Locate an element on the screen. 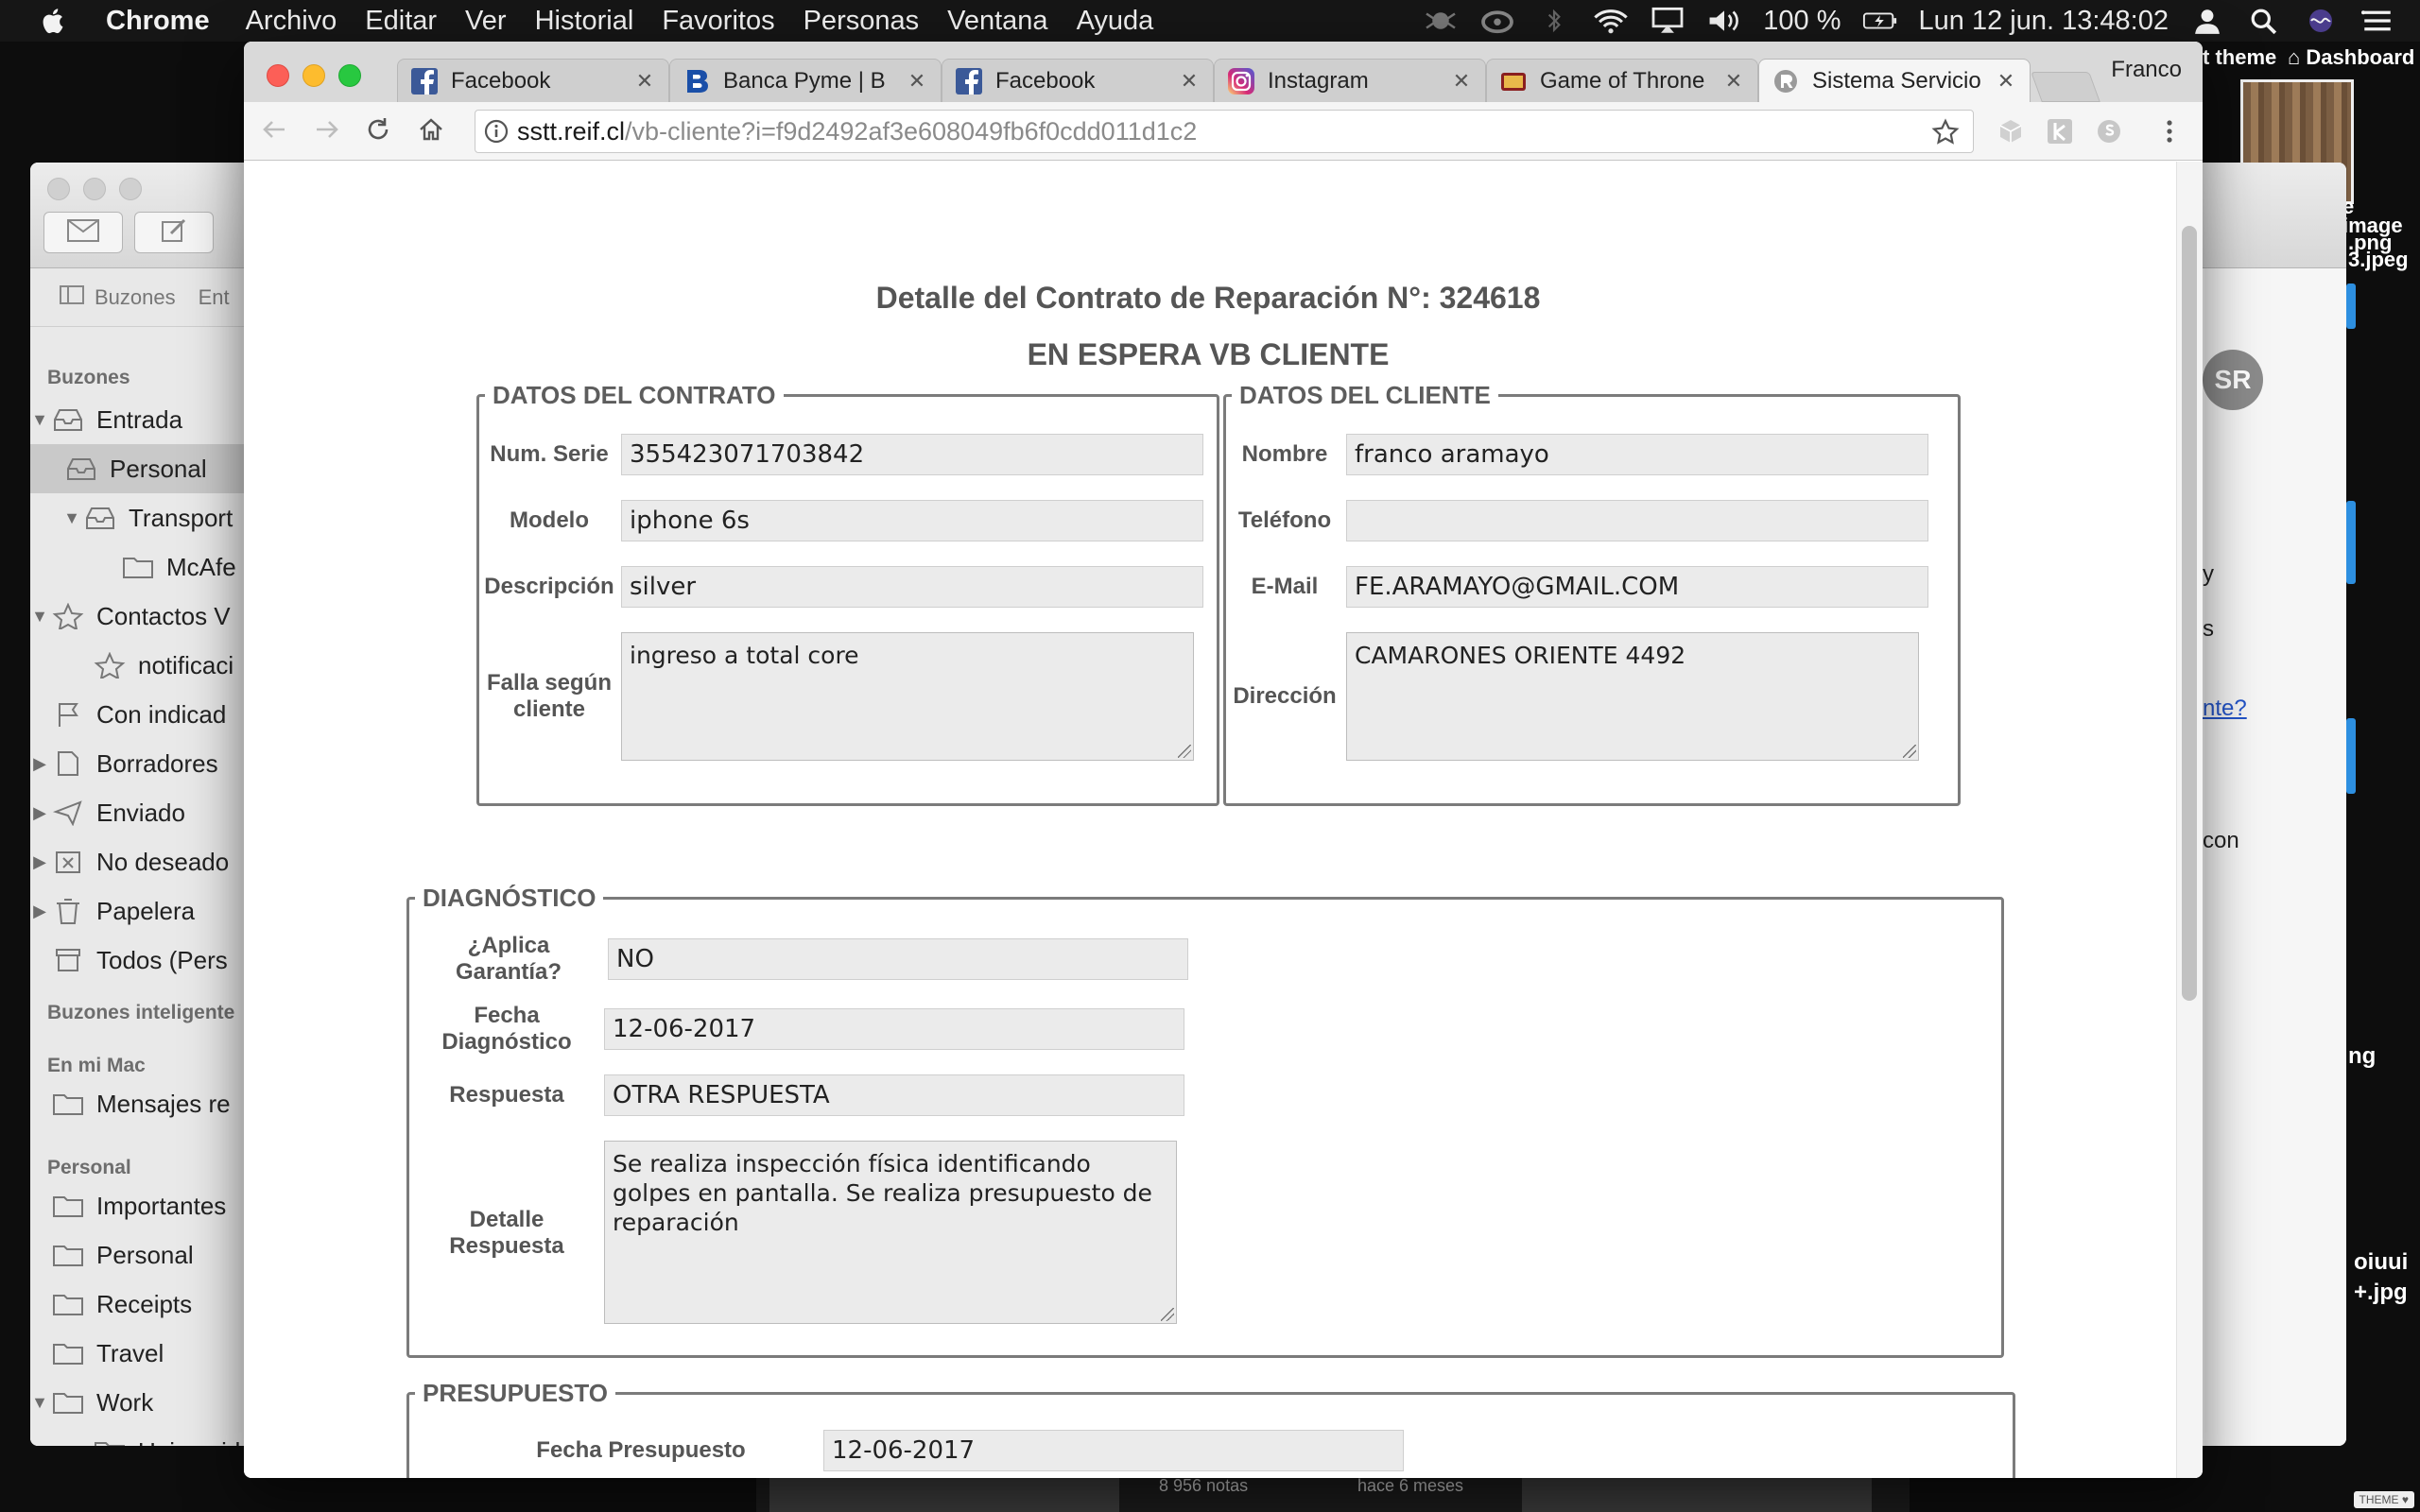 The height and width of the screenshot is (1512, 2420). menu-personas: Personas is located at coordinates (862, 21).